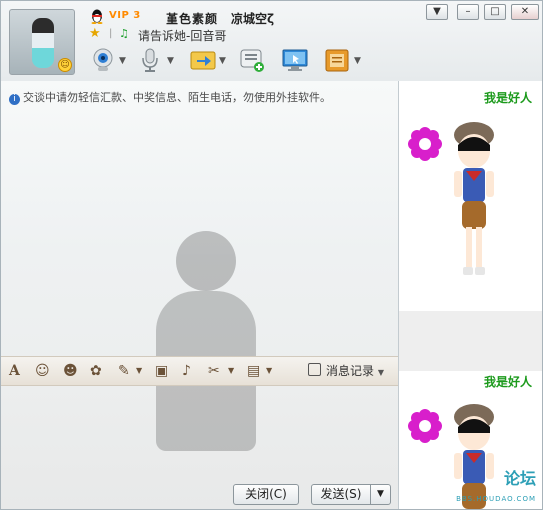  What do you see at coordinates (124, 33) in the screenshot?
I see `music-note-icon: ♫` at bounding box center [124, 33].